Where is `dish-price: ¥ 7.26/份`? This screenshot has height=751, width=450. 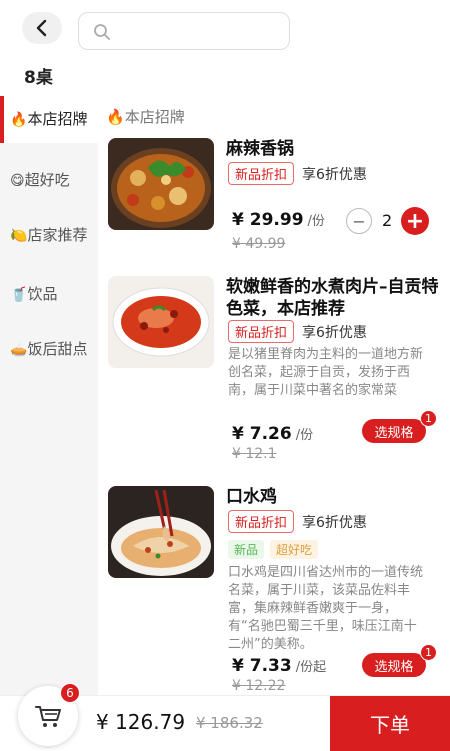
dish-price: ¥ 7.26/份 is located at coordinates (272, 434).